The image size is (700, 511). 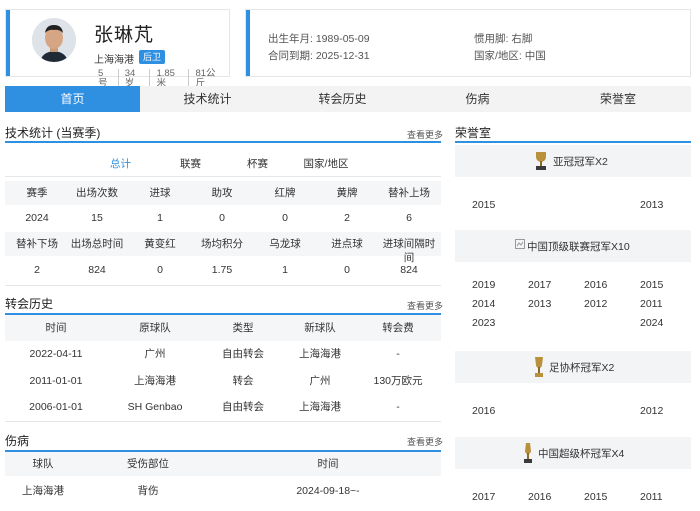 What do you see at coordinates (290, 39) in the screenshot?
I see `birth-label: 出生年月:` at bounding box center [290, 39].